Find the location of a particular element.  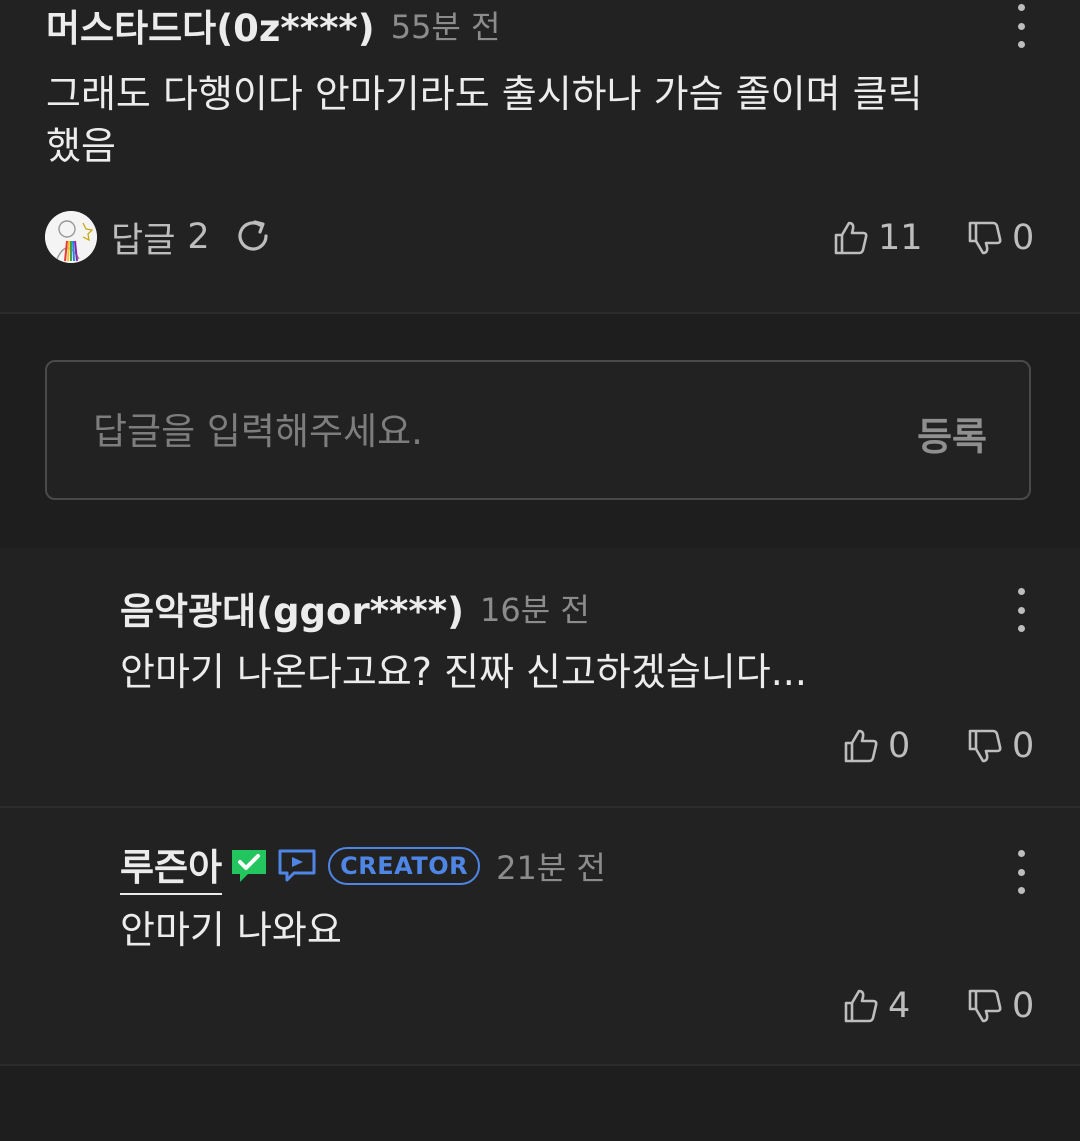

creator-badge: CREATOR is located at coordinates (404, 866).